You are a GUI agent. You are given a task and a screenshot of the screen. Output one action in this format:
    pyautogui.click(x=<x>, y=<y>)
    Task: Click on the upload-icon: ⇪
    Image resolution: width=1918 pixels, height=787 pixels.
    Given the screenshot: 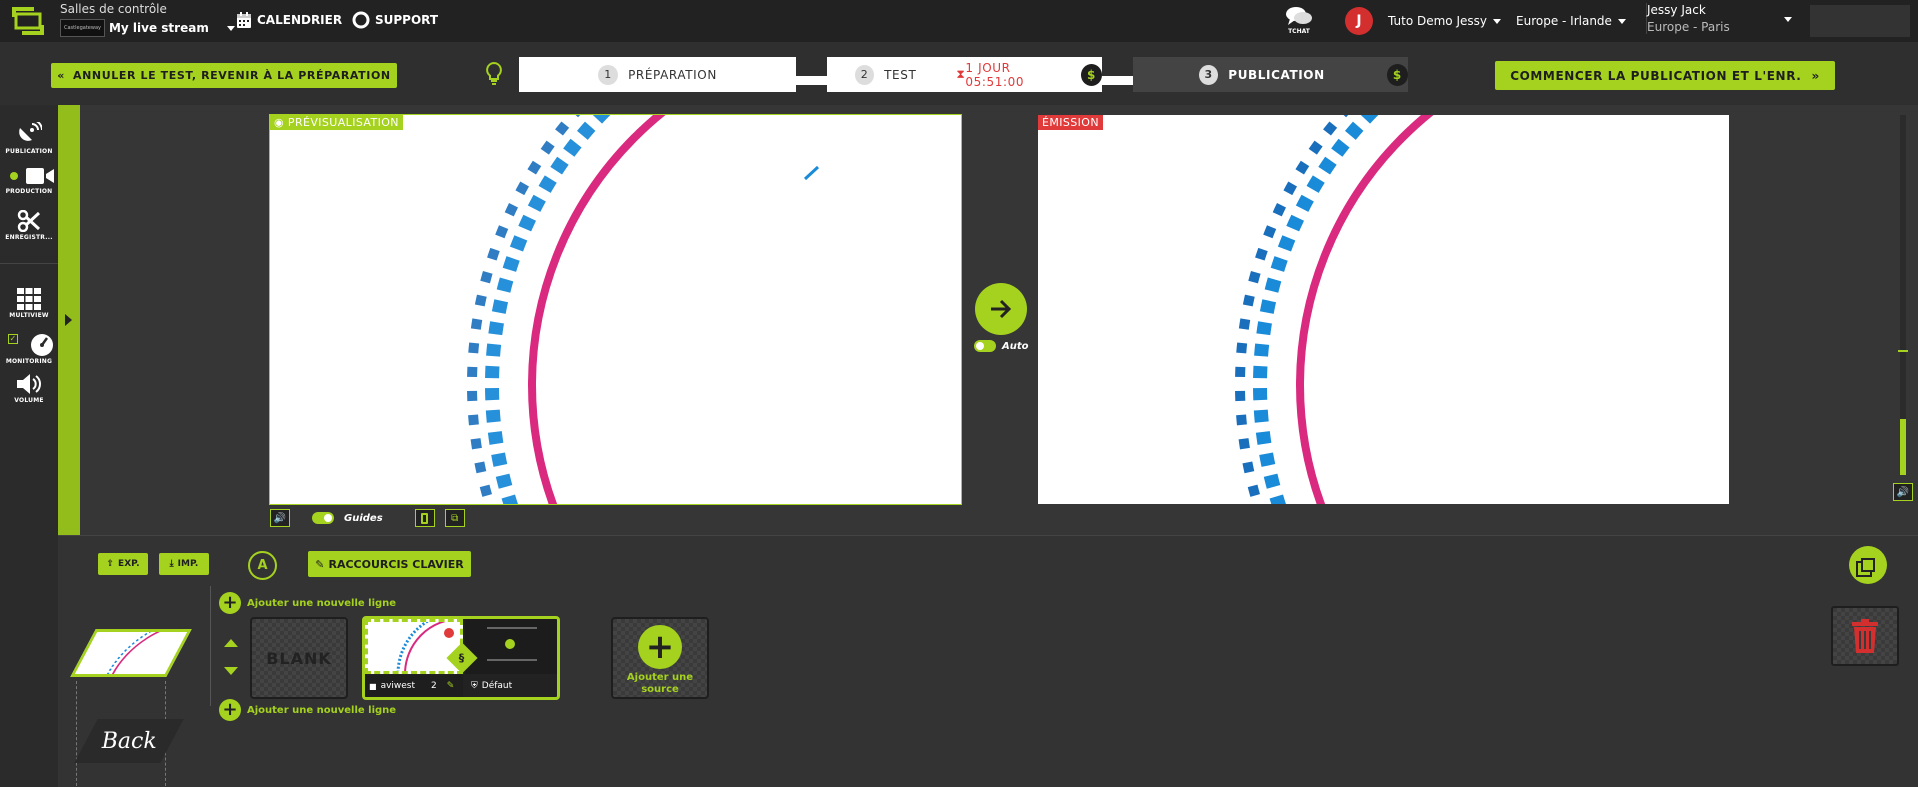 What is the action you would take?
    pyautogui.click(x=110, y=564)
    